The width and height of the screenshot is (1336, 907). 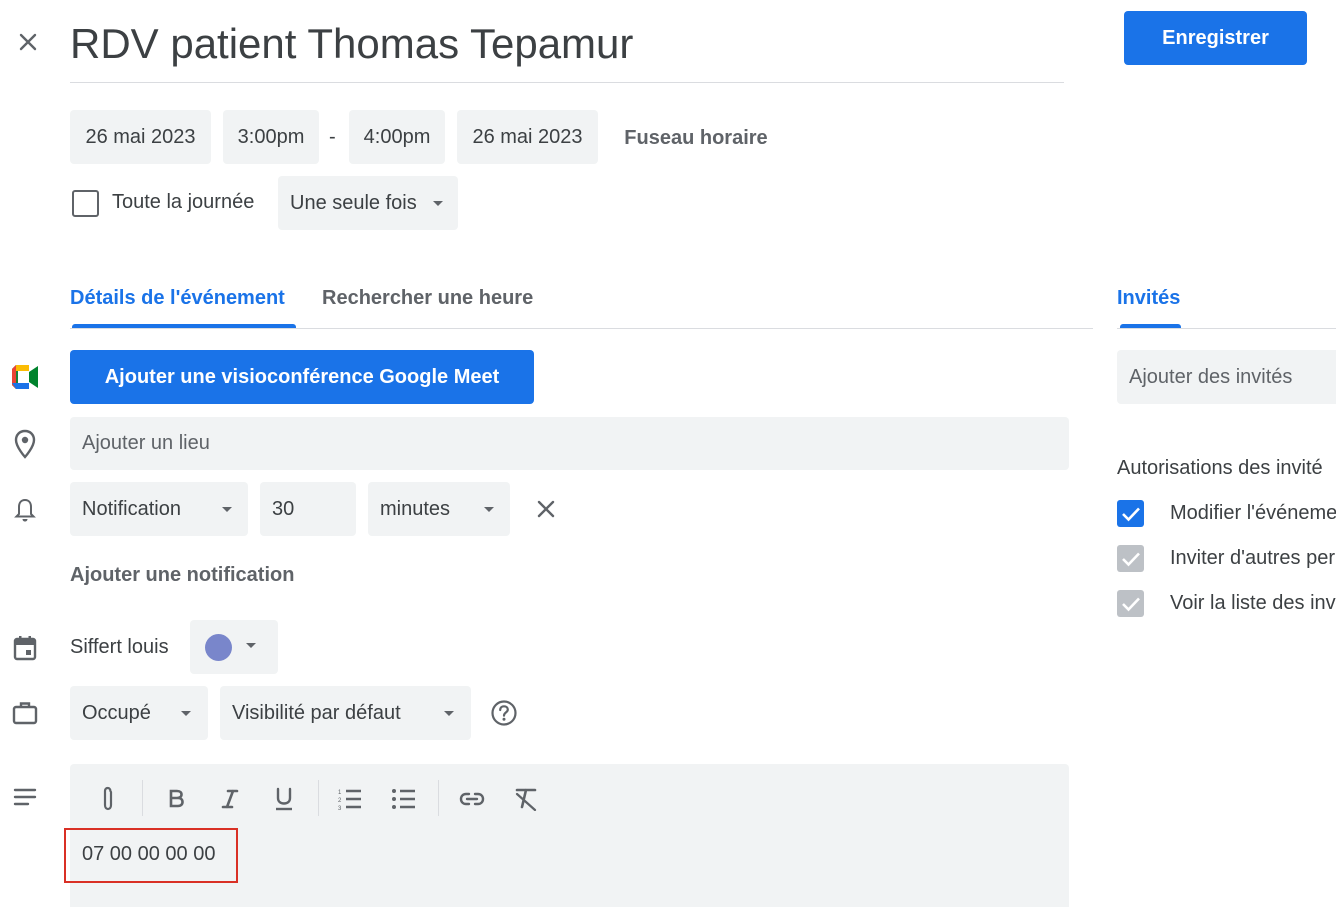 What do you see at coordinates (1220, 468) in the screenshot?
I see `guest-permissions-title: Autorisations des invité` at bounding box center [1220, 468].